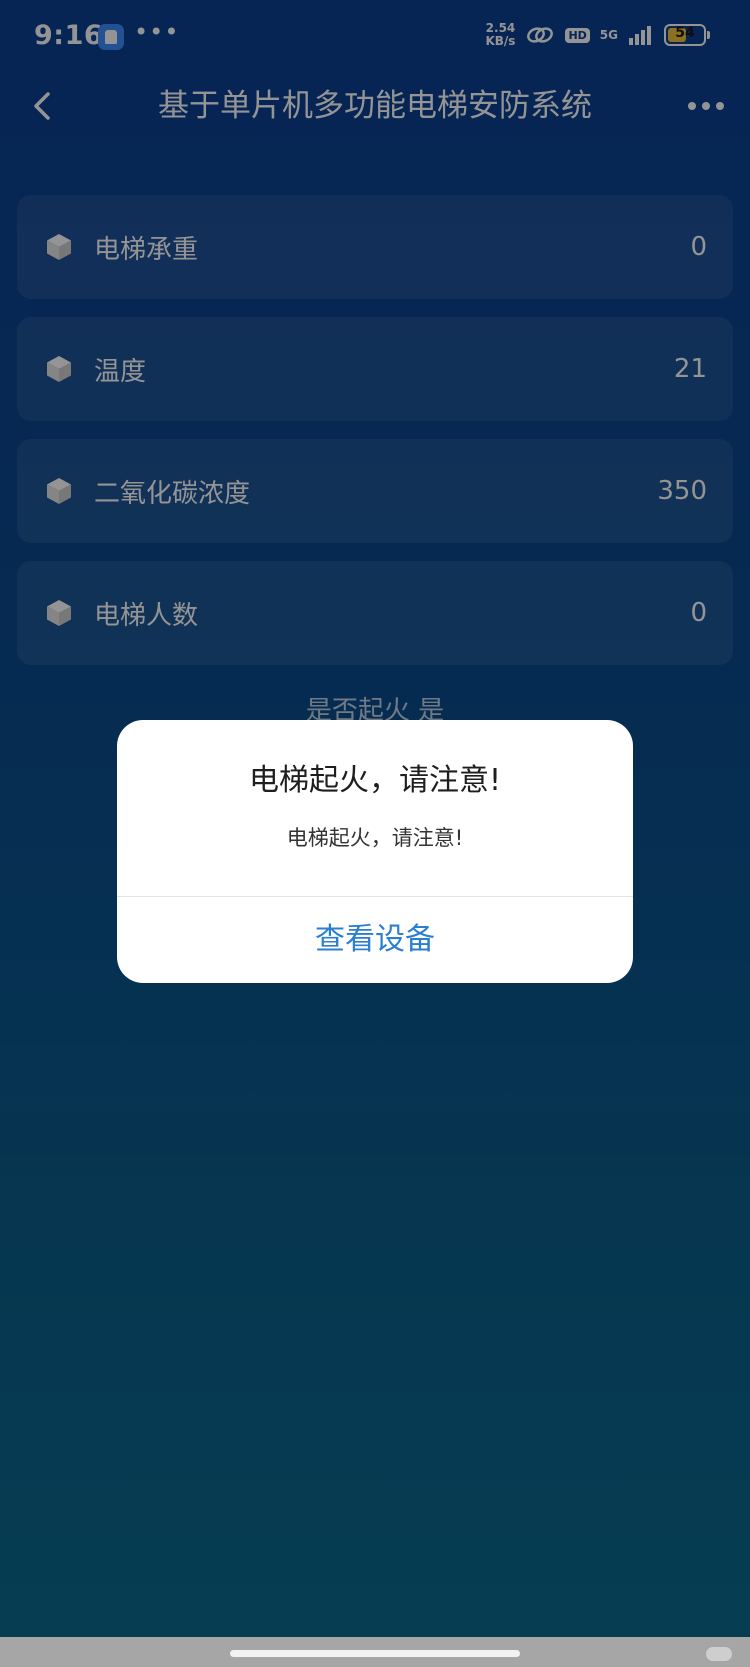  Describe the element at coordinates (375, 851) in the screenshot. I see `alert-dialog: 电梯起火，请注意! 电梯起火，请注意! 查看设备` at that location.